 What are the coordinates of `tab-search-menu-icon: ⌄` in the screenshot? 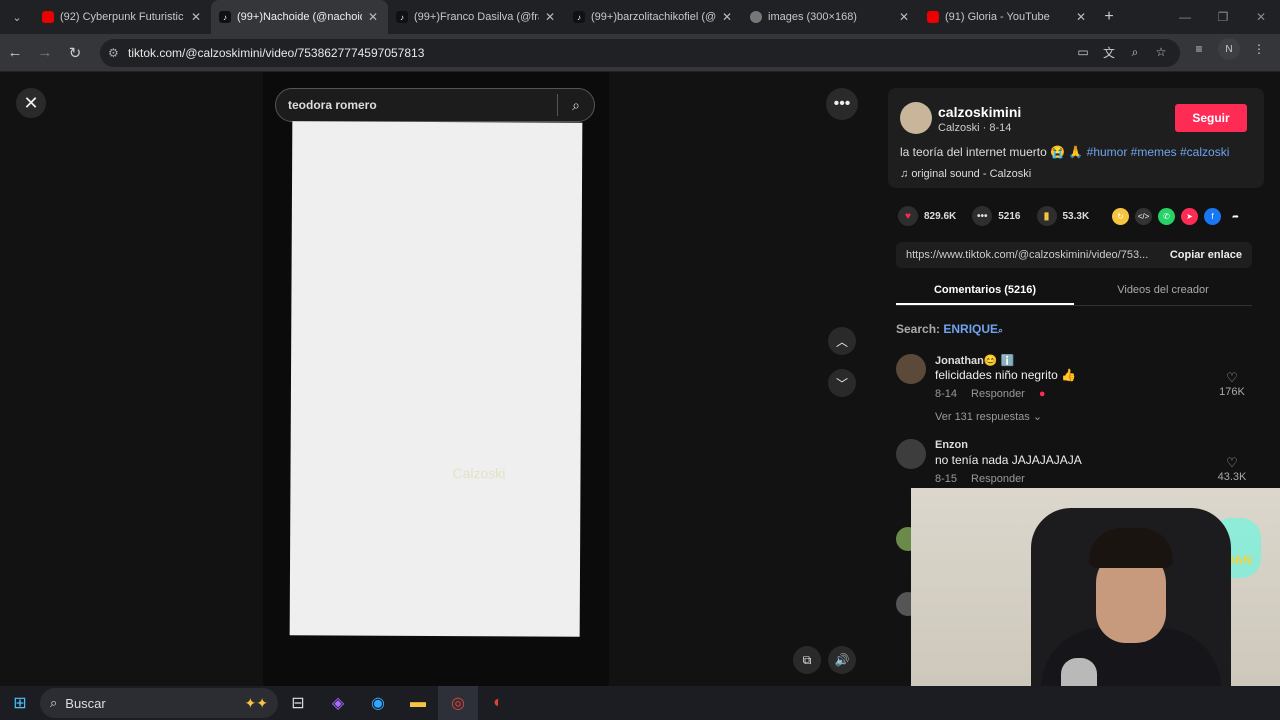 It's located at (17, 17).